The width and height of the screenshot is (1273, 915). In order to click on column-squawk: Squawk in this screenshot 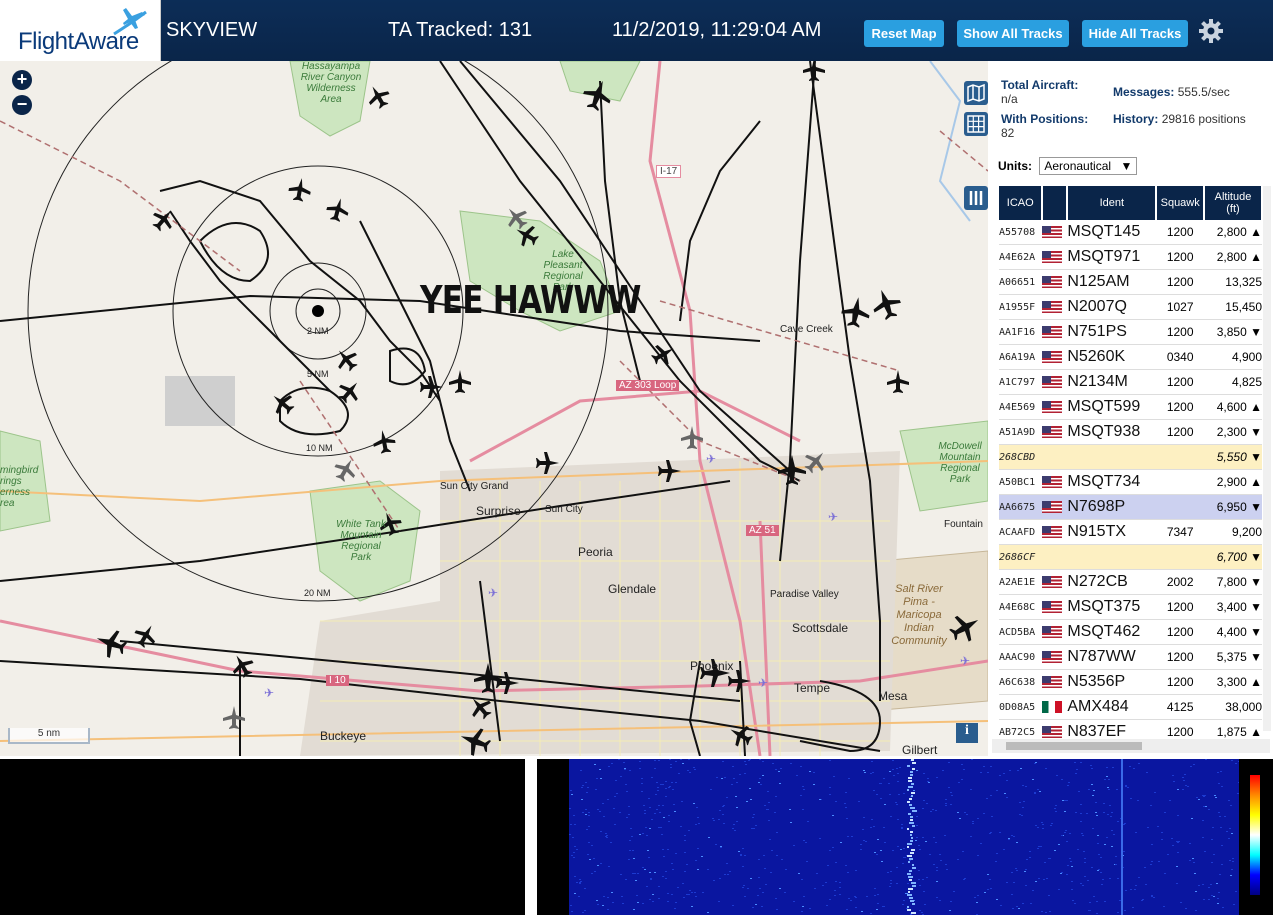, I will do `click(1180, 203)`.